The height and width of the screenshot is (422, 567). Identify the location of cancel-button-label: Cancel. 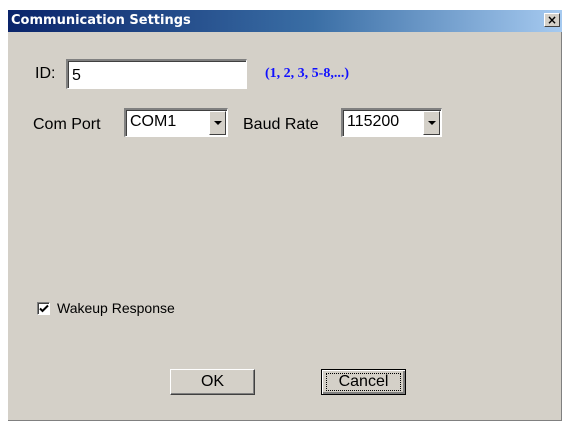
(363, 381).